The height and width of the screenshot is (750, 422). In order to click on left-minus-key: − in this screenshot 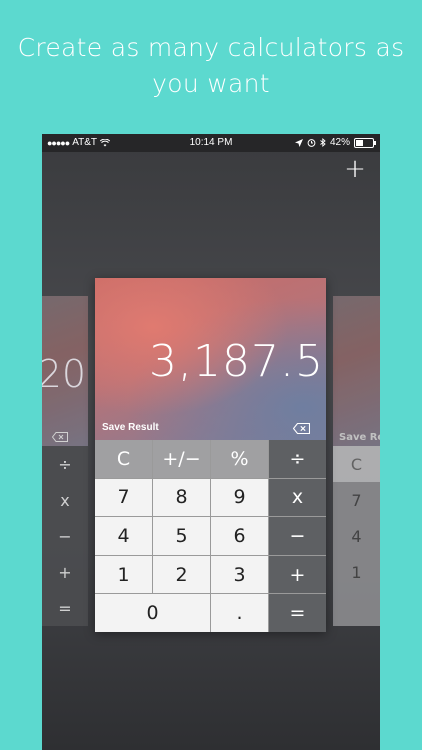, I will do `click(65, 536)`.